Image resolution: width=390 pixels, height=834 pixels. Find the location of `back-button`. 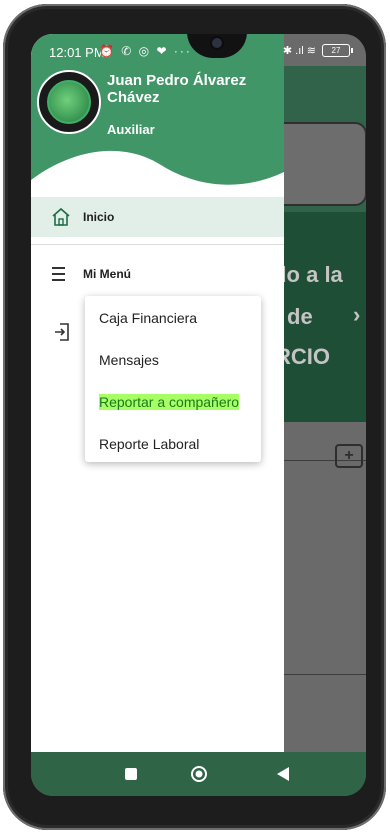

back-button is located at coordinates (283, 774).